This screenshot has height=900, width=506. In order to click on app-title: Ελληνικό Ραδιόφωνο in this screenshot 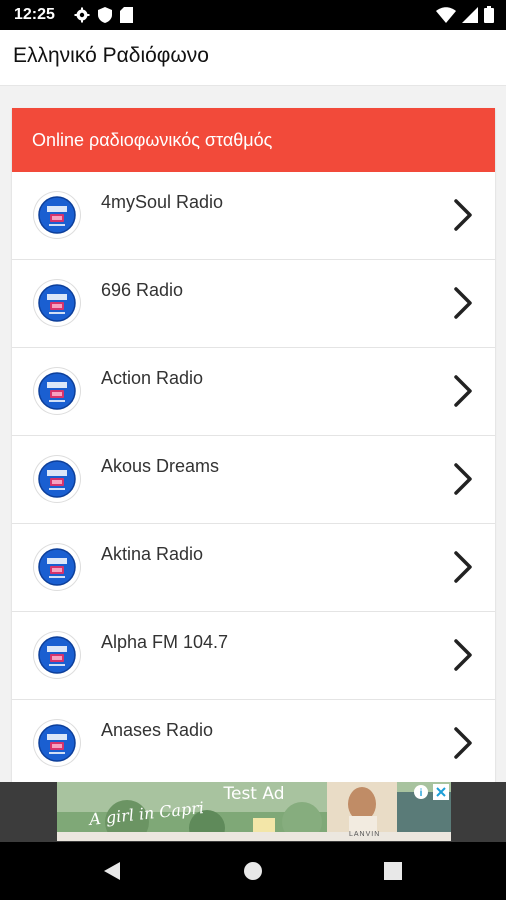, I will do `click(111, 55)`.